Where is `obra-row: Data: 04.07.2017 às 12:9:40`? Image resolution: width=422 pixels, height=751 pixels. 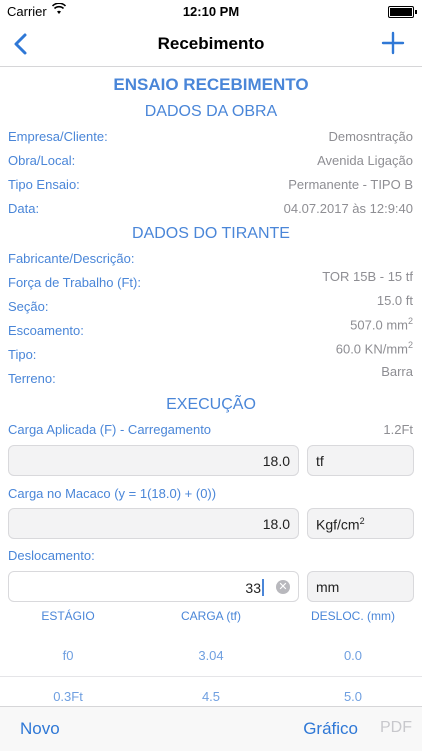
obra-row: Data: 04.07.2017 às 12:9:40 is located at coordinates (211, 209).